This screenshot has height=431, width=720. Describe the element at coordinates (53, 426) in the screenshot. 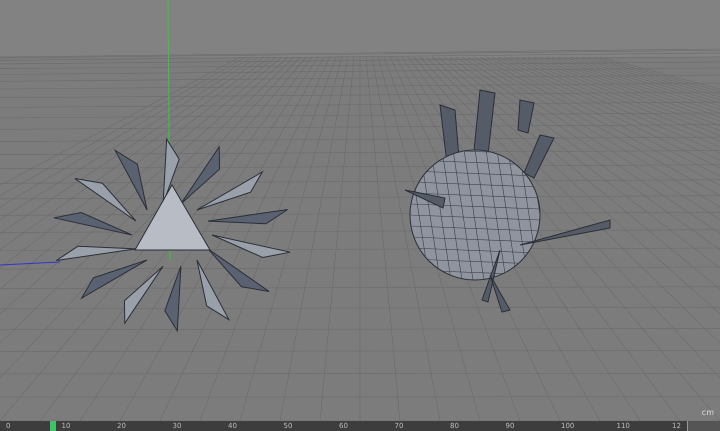

I see `playhead-handle` at that location.